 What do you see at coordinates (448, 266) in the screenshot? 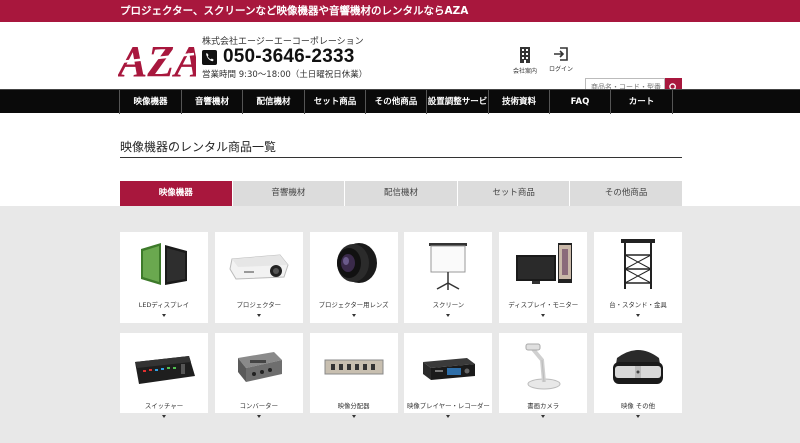
I see `screen-icon` at bounding box center [448, 266].